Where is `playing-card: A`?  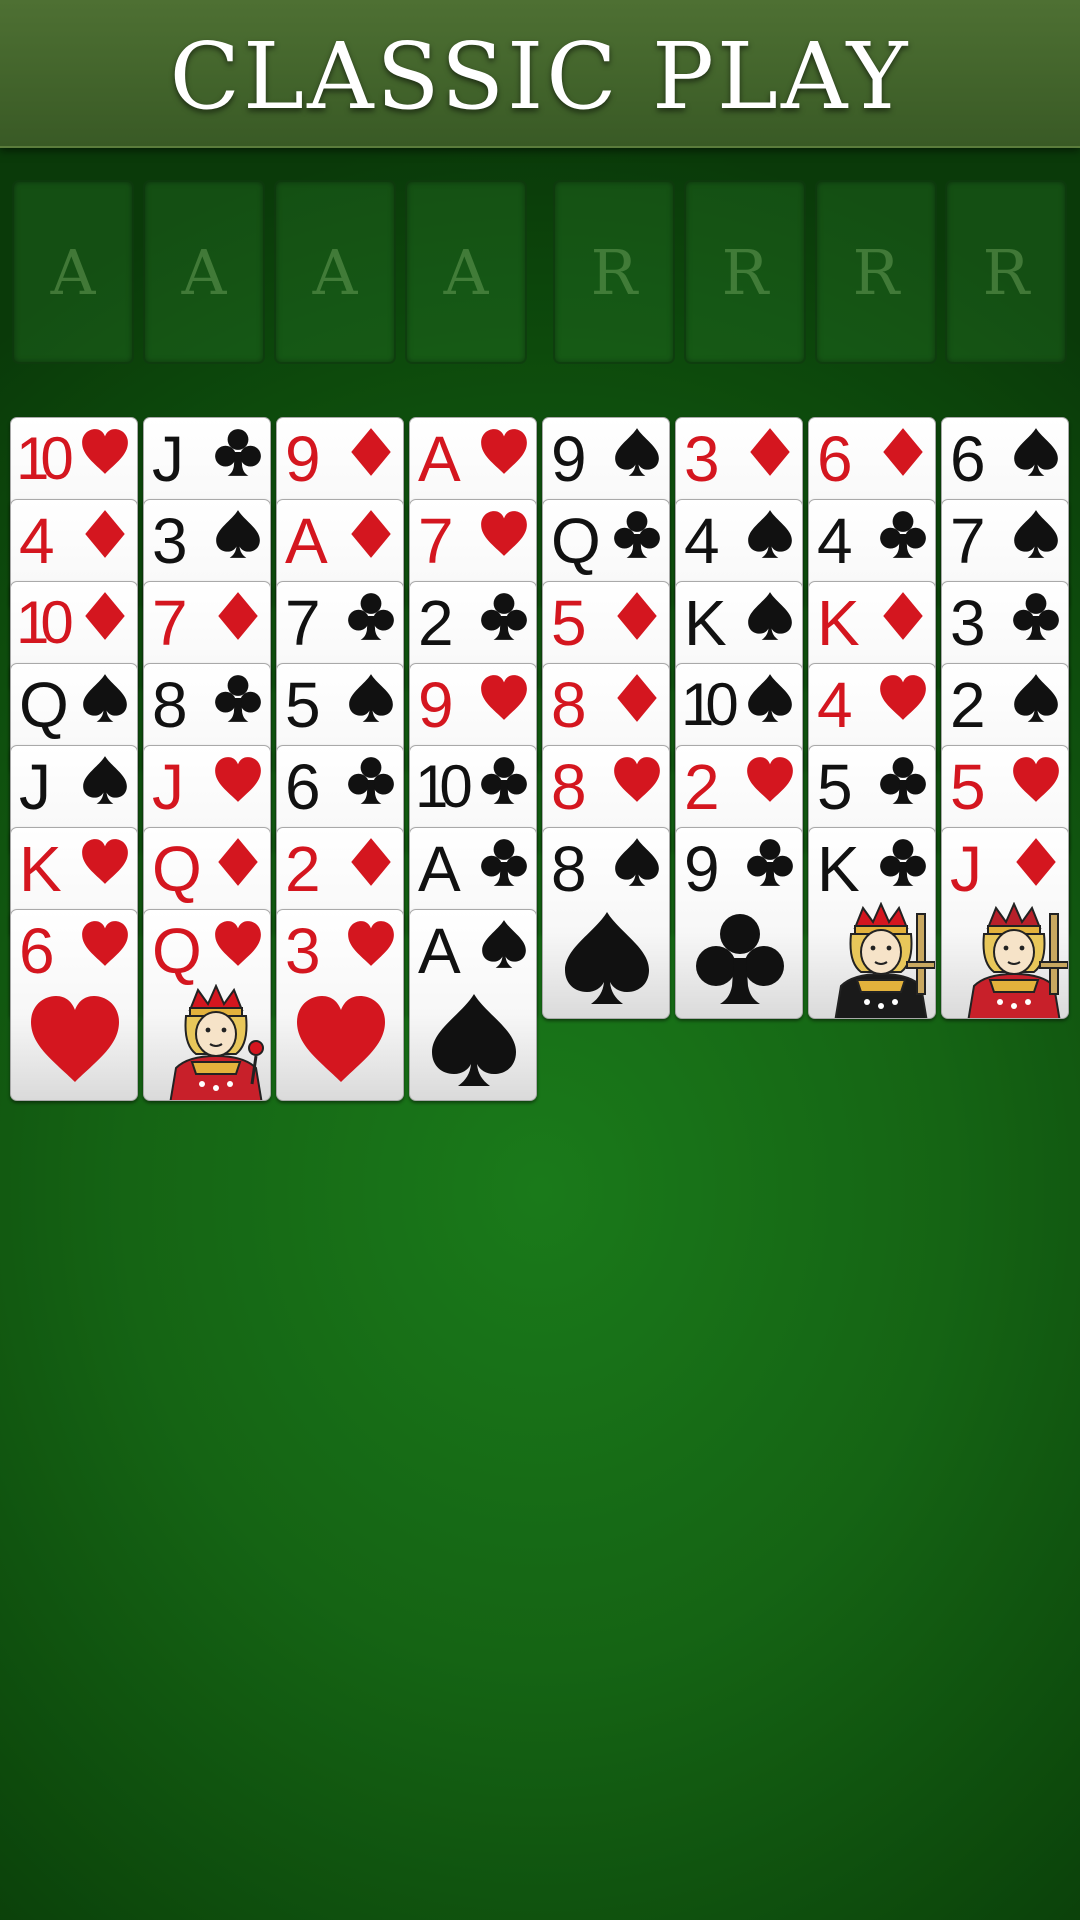 playing-card: A is located at coordinates (473, 1005).